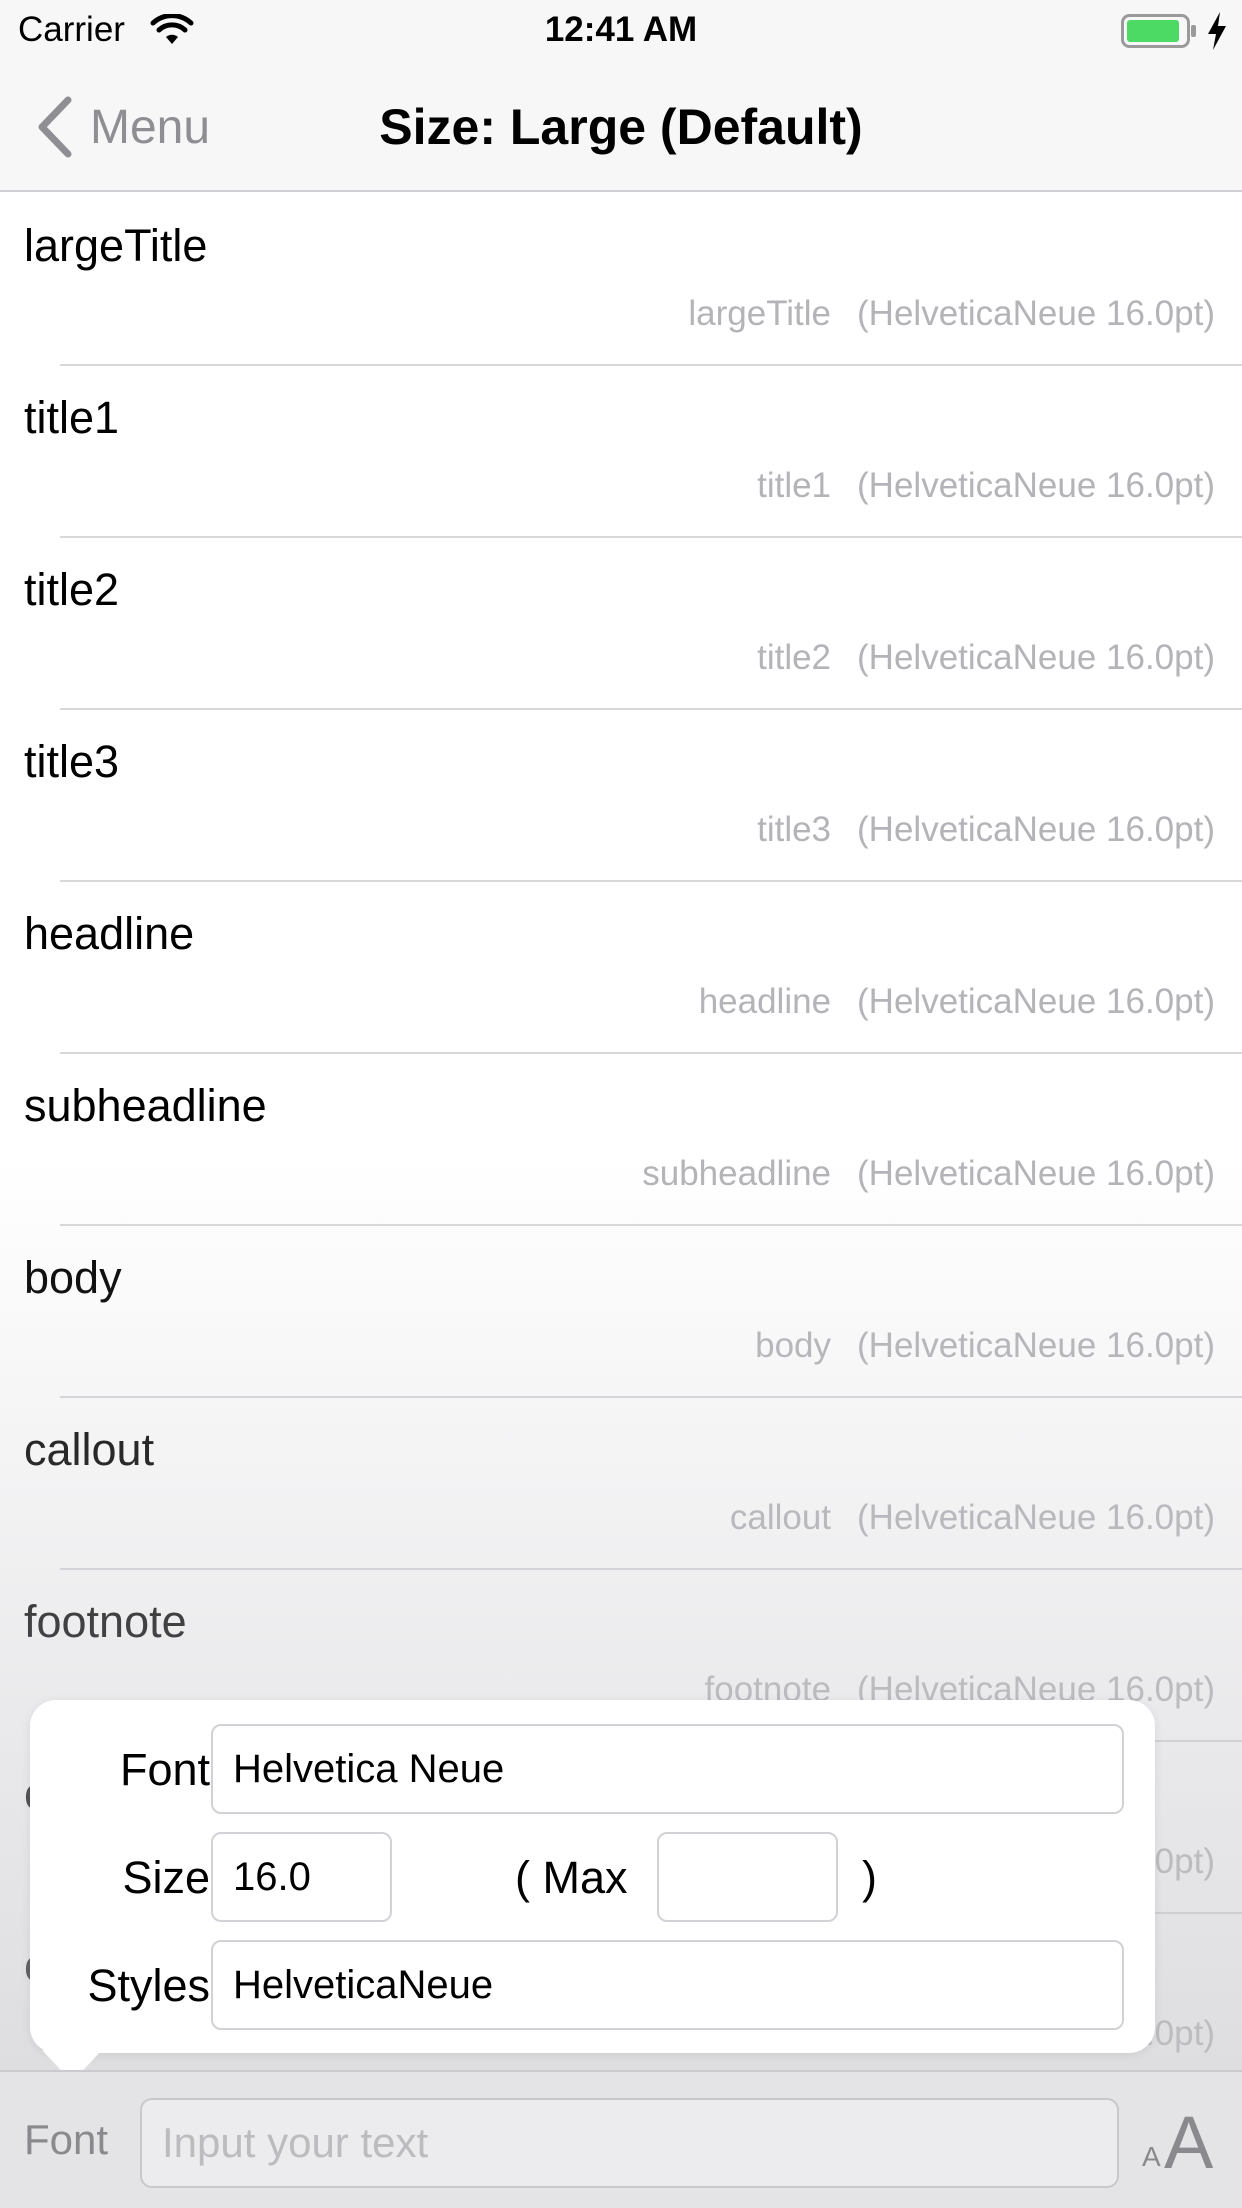 This screenshot has width=1242, height=2208. I want to click on row-detail: callout (HelveticaNeue 16.0pt), so click(972, 1518).